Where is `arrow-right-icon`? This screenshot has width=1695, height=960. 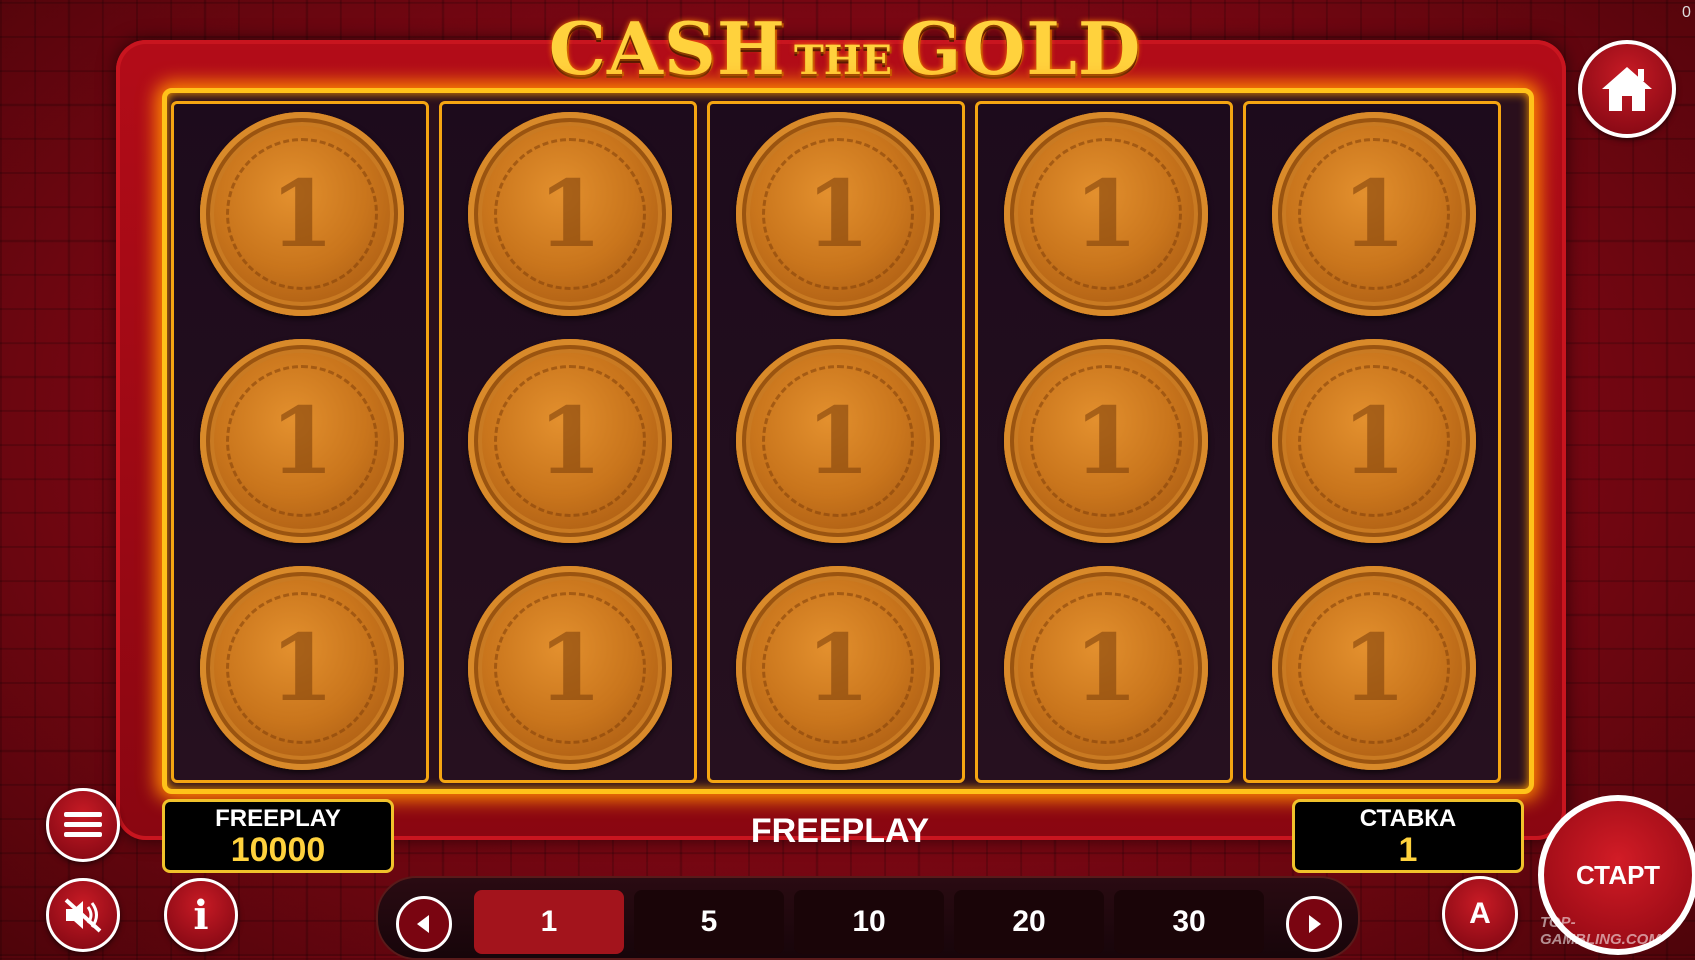
arrow-right-icon is located at coordinates (1315, 924).